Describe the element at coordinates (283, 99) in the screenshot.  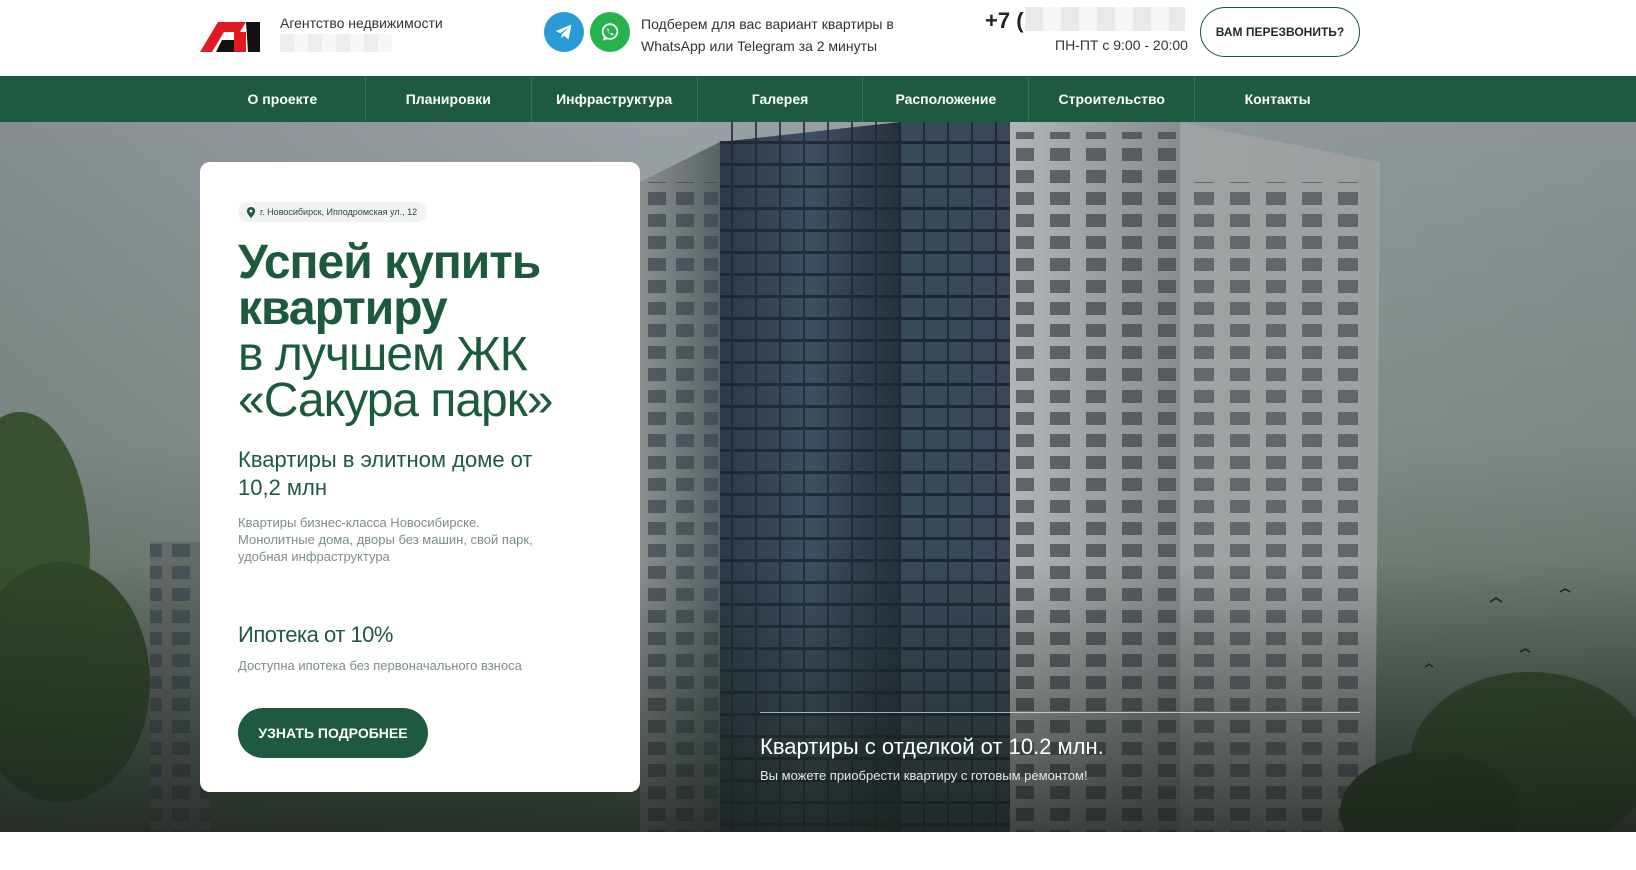
I see `nav-item-about: О проекте` at that location.